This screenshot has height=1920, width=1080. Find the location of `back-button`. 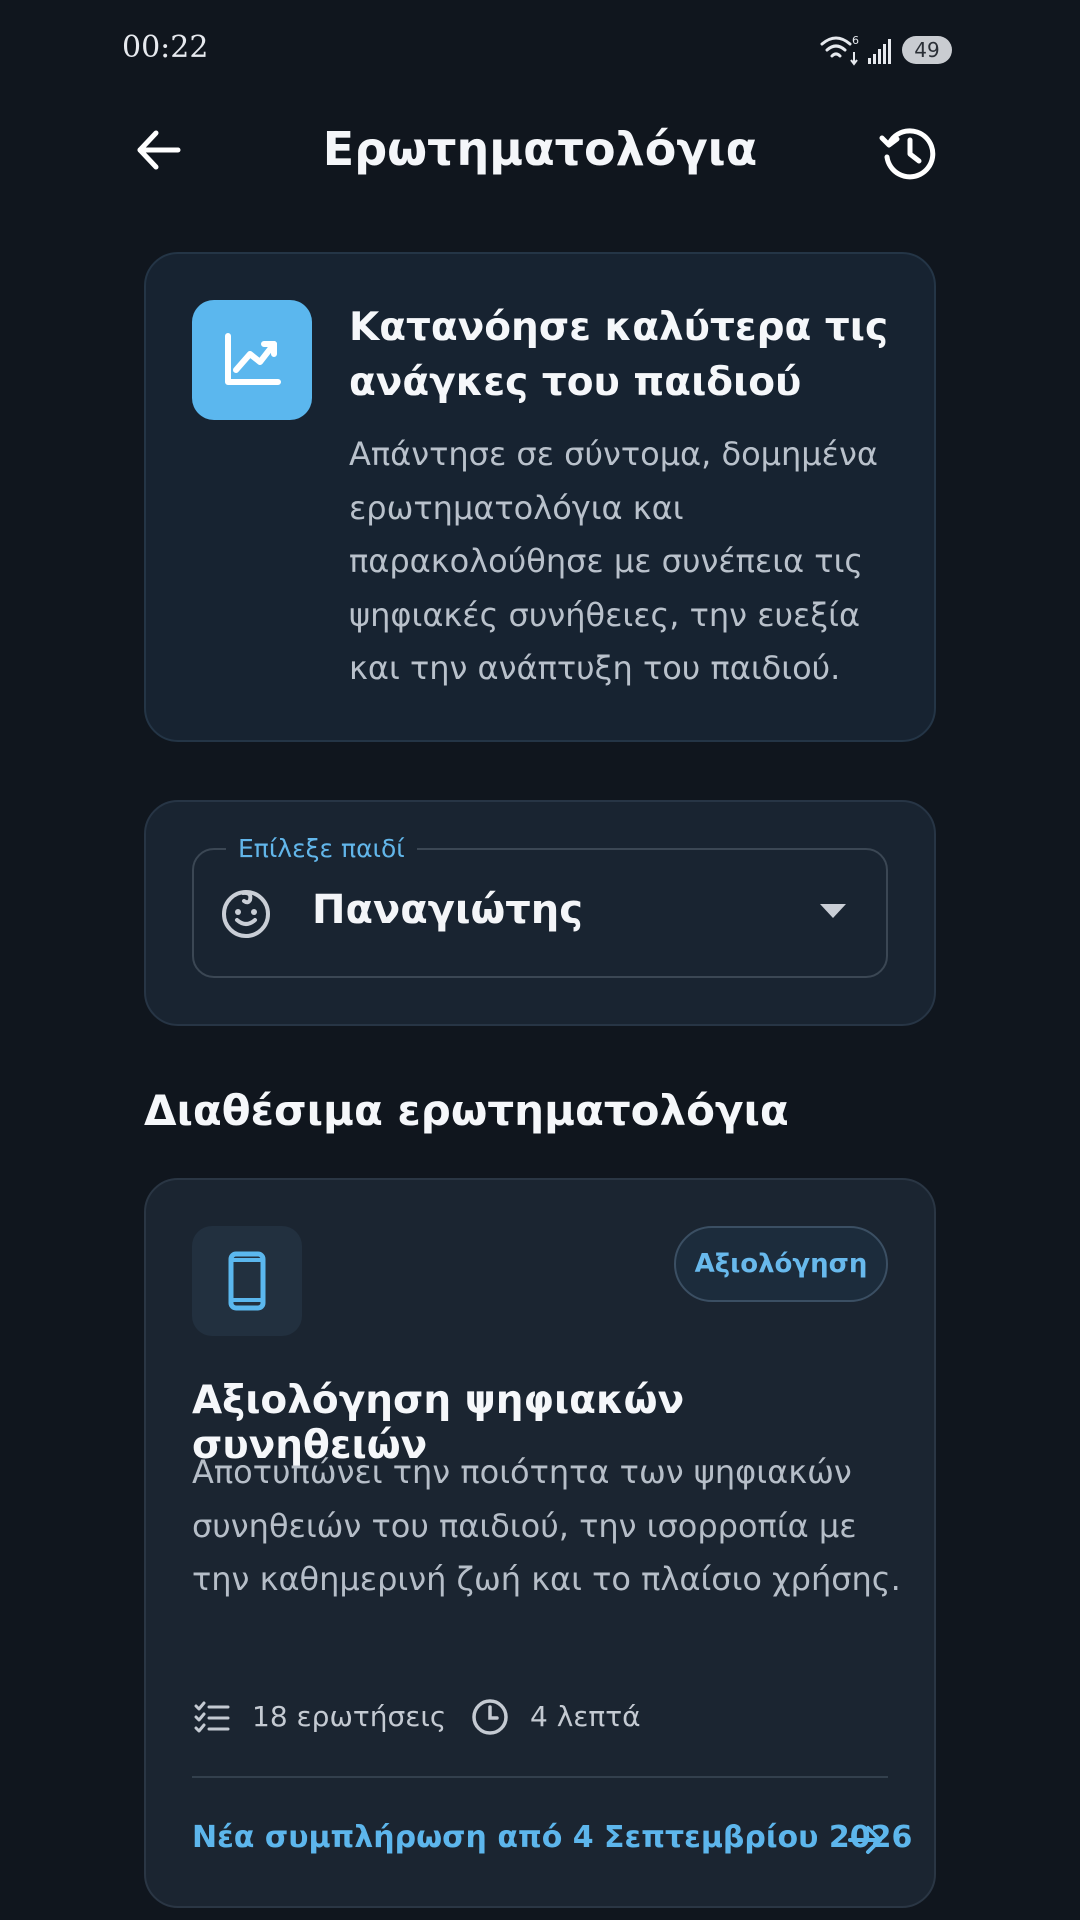

back-button is located at coordinates (160, 150).